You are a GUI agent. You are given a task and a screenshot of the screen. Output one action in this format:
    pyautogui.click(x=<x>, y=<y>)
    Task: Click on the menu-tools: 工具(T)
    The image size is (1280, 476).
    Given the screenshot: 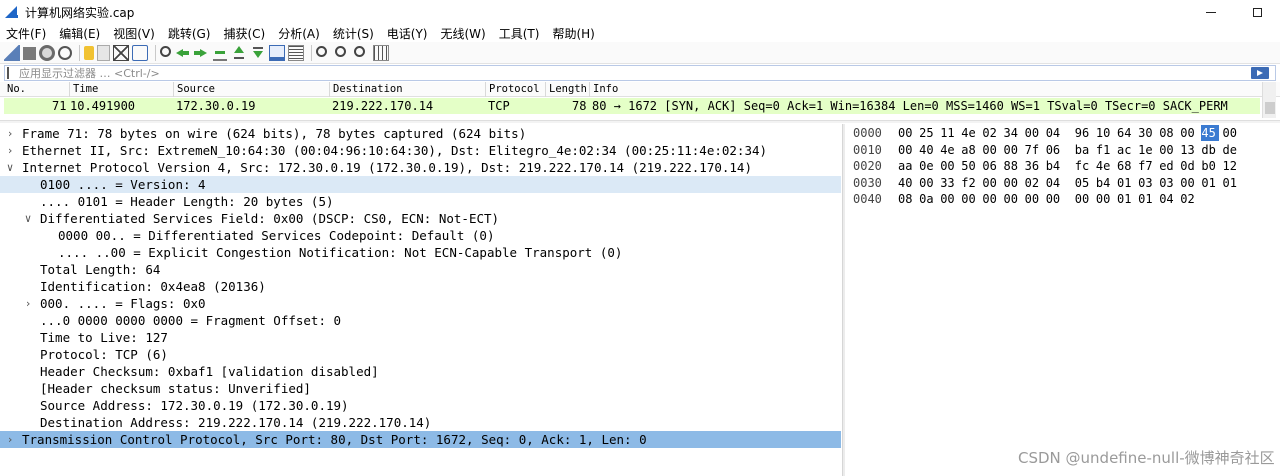 What is the action you would take?
    pyautogui.click(x=519, y=33)
    